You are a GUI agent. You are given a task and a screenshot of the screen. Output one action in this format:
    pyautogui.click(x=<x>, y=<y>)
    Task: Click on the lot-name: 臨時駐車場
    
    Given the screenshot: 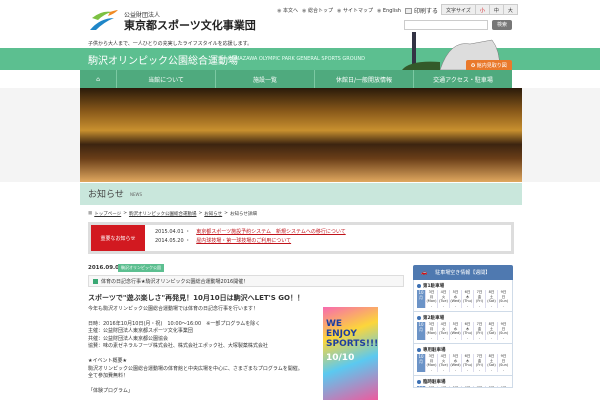 What is the action you would take?
    pyautogui.click(x=434, y=382)
    